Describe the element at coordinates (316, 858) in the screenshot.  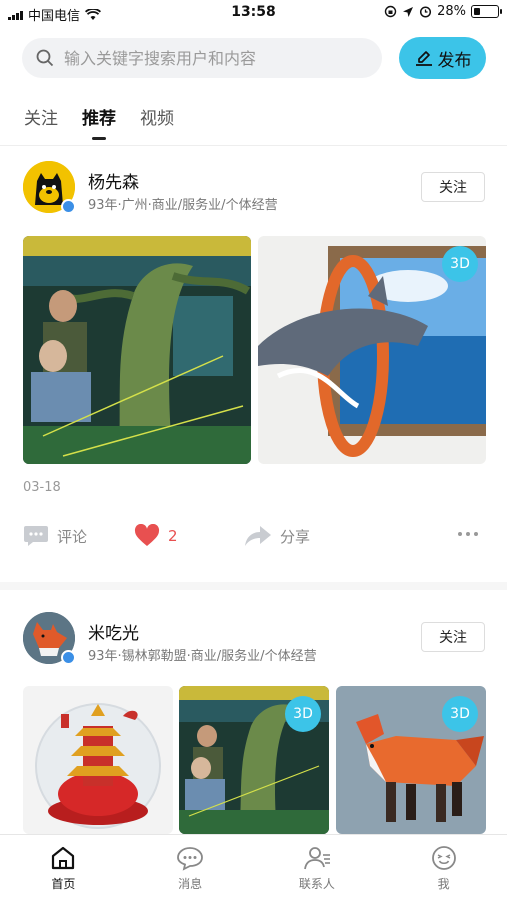
I see `contacts-icon` at that location.